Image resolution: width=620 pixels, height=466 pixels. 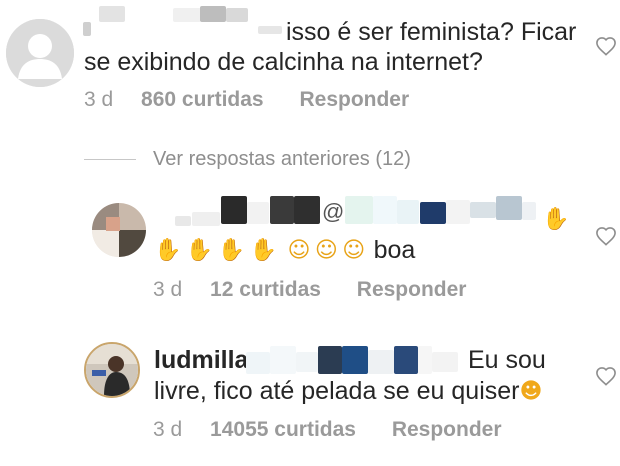 I want to click on default-avatar, so click(x=40, y=53).